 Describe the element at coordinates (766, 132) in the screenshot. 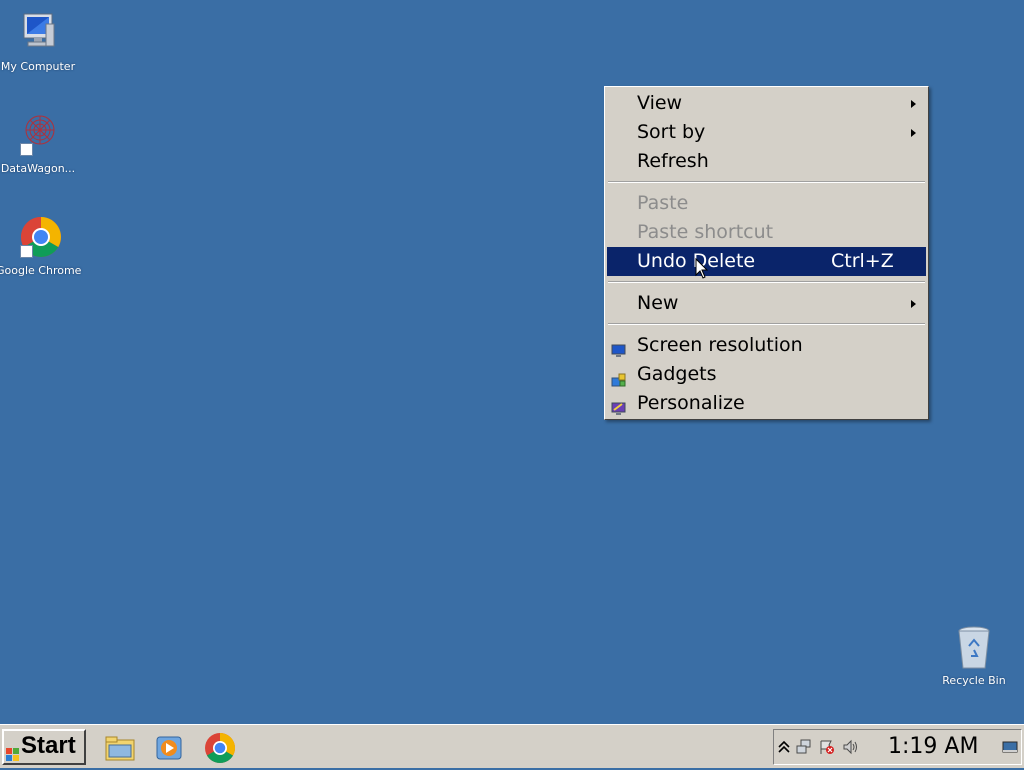

I see `menu-item-sort-by: Sort by` at that location.